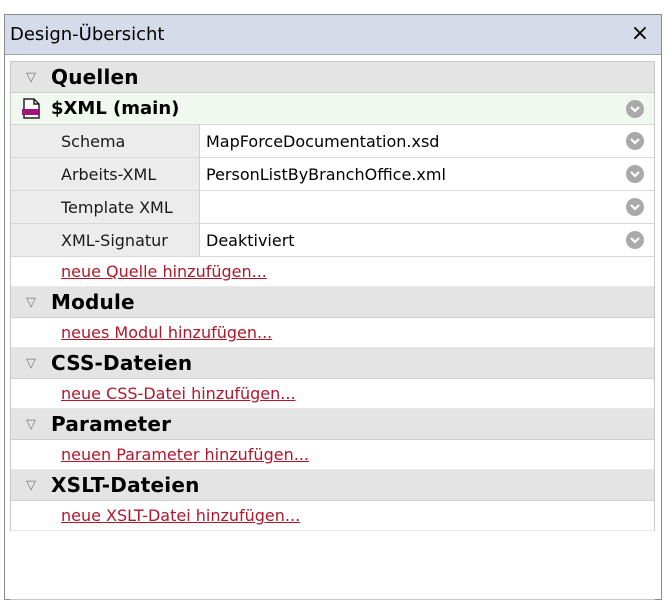  I want to click on section-header-xslt: ▽ XSLT-Dateien, so click(332, 485).